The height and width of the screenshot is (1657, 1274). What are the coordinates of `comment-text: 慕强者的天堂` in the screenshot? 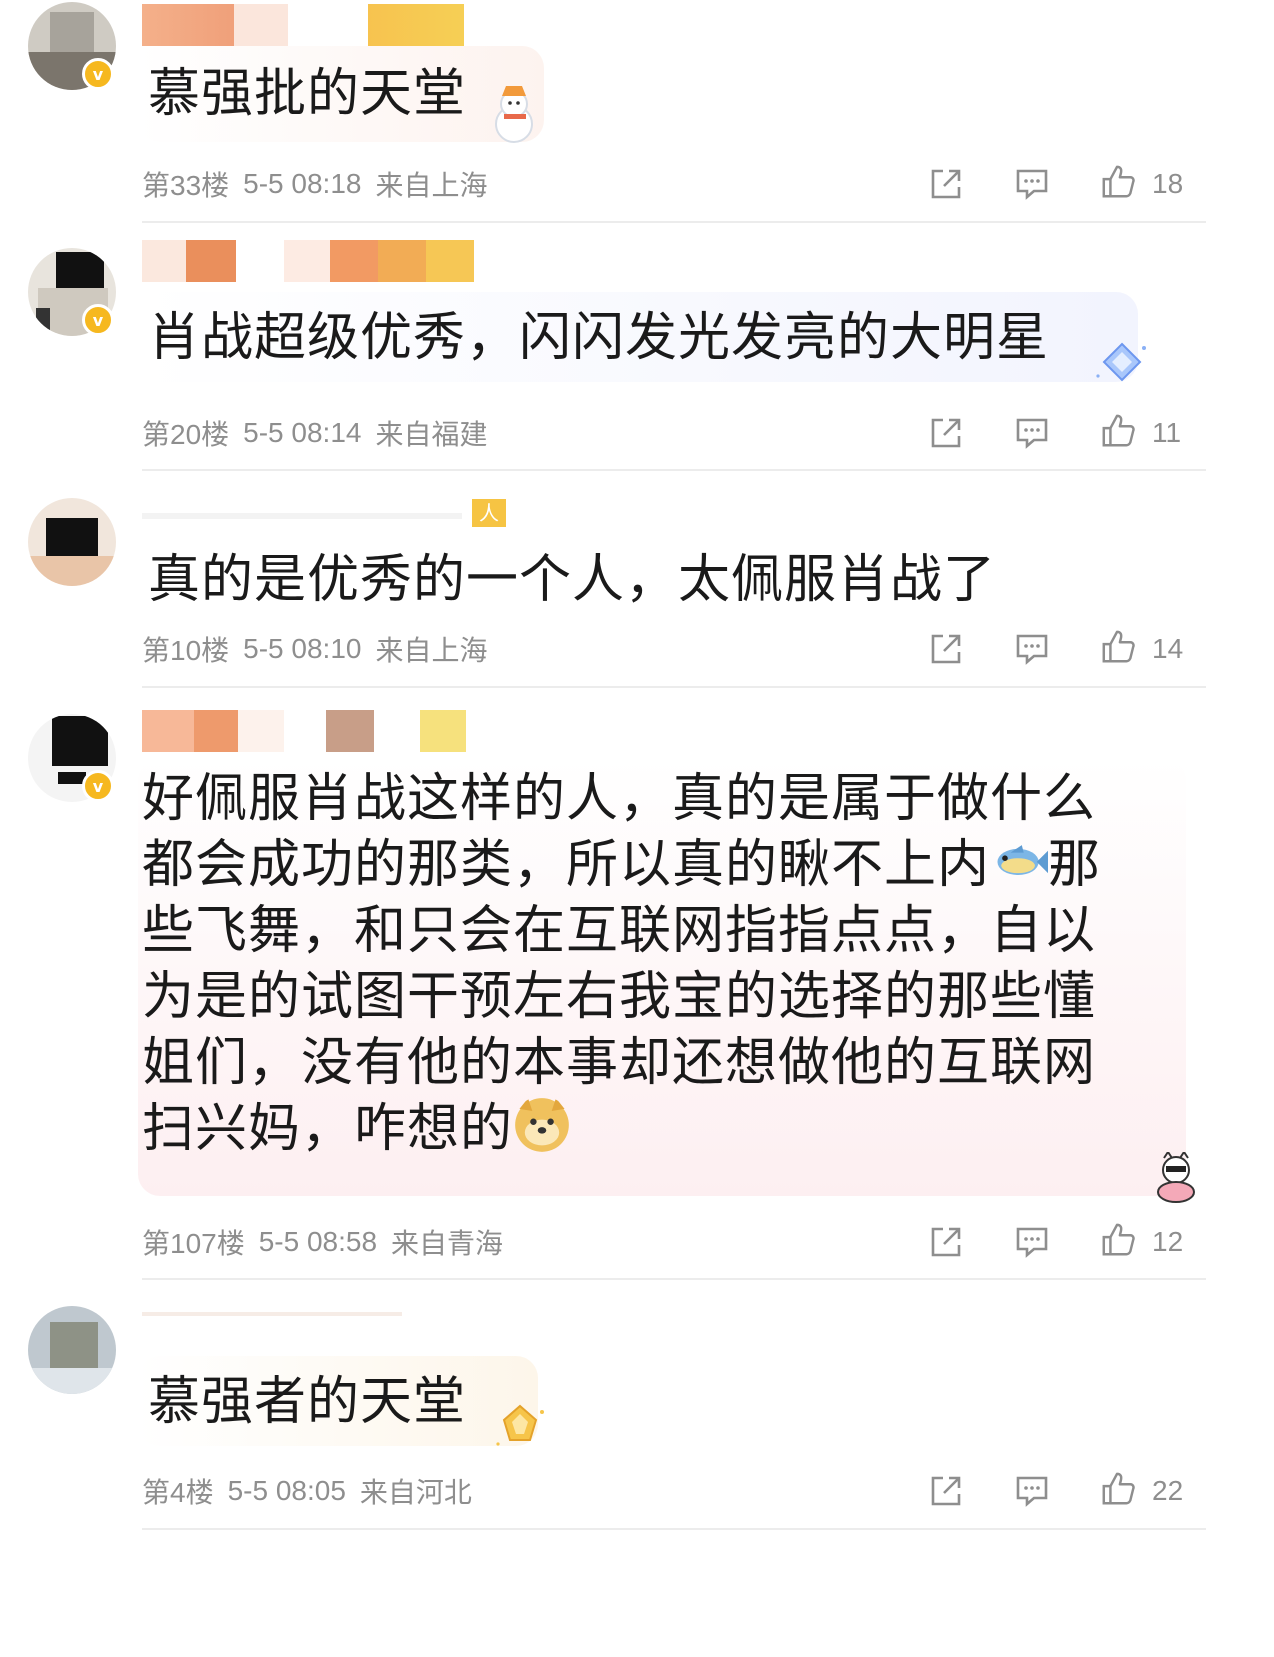 It's located at (307, 1402).